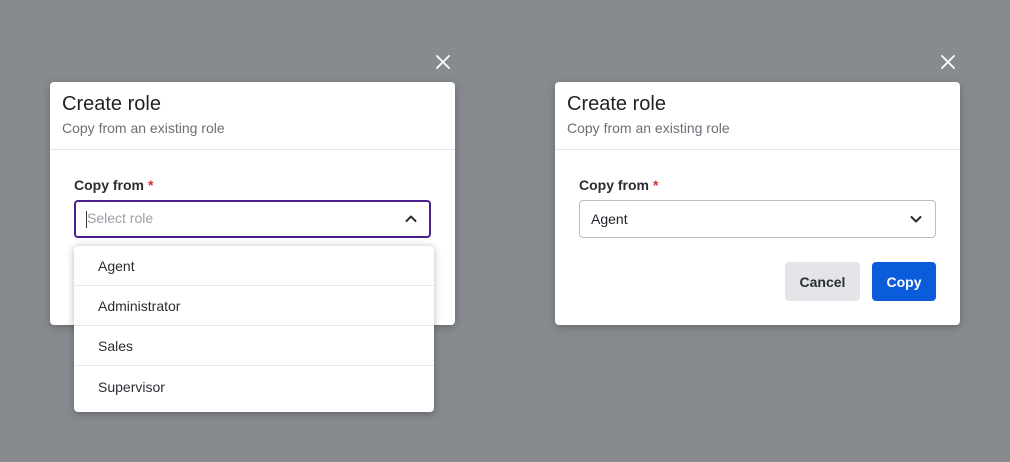 The image size is (1010, 462). What do you see at coordinates (120, 218) in the screenshot?
I see `placeholder-text: Select role` at bounding box center [120, 218].